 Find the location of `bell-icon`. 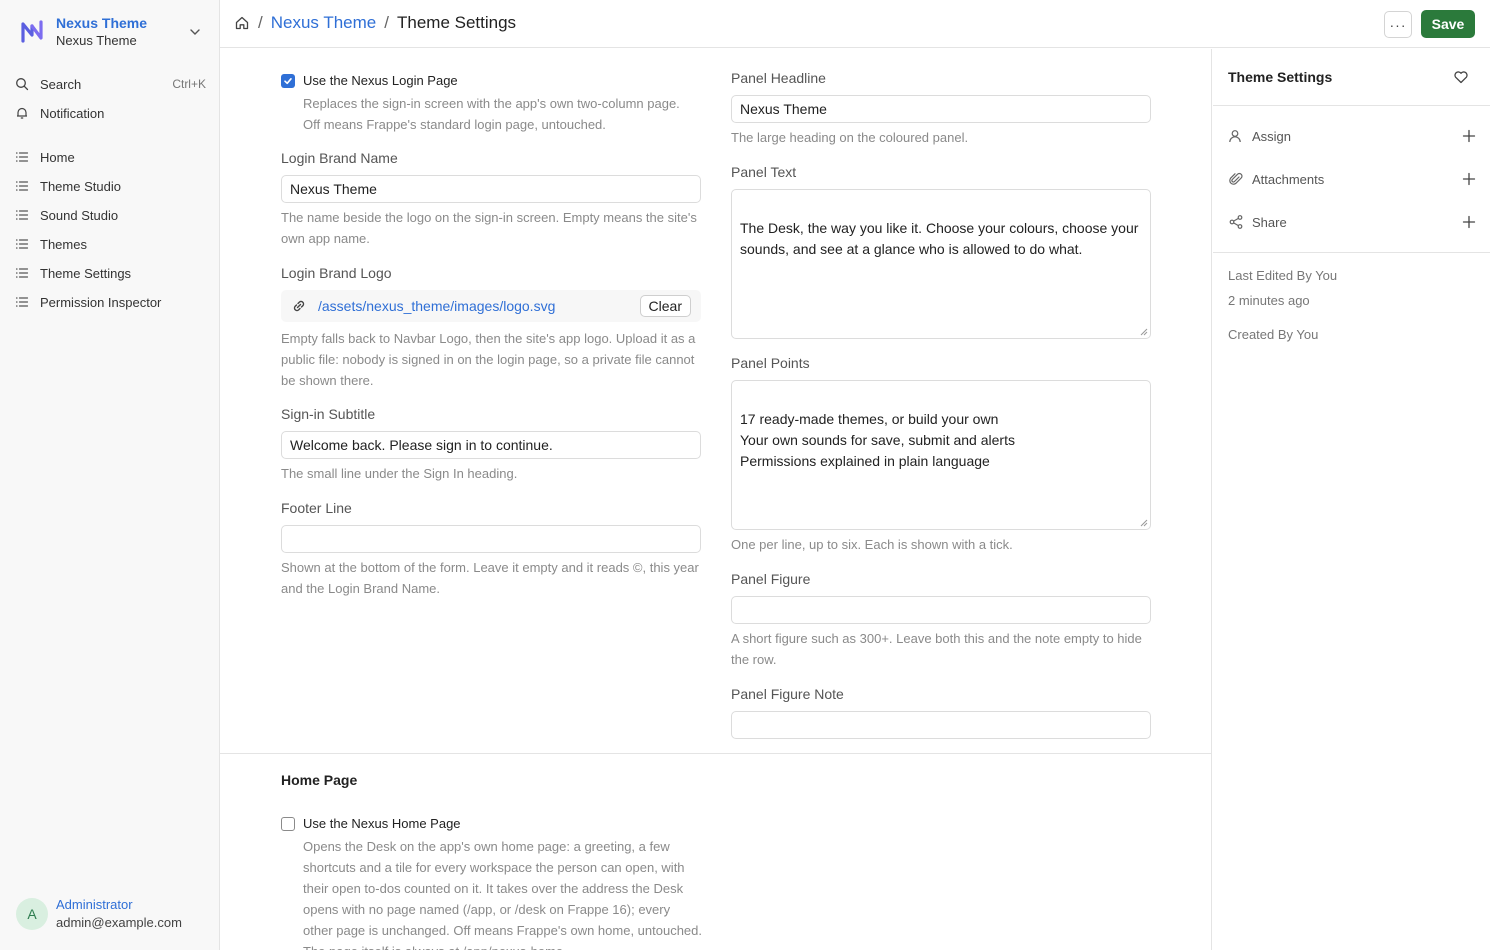

bell-icon is located at coordinates (22, 113).